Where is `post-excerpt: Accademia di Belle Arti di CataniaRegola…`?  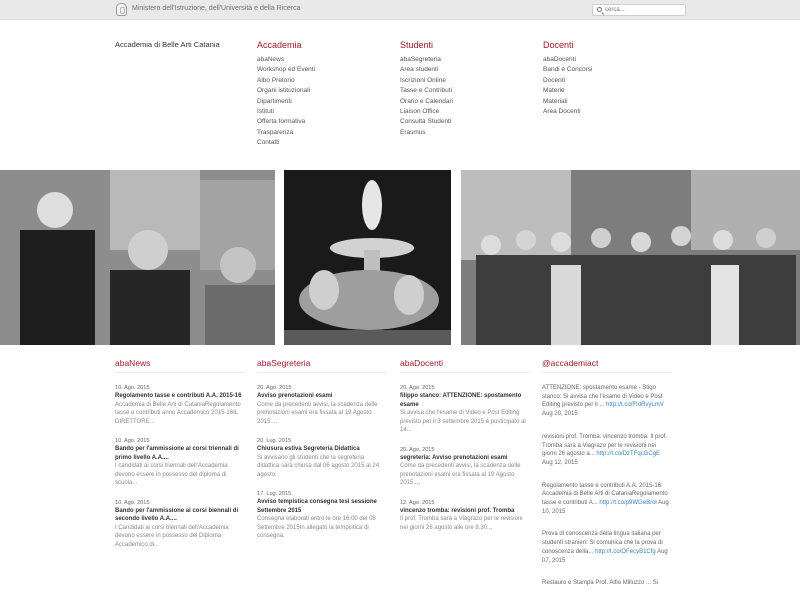 post-excerpt: Accademia di Belle Arti di CataniaRegola… is located at coordinates (178, 413).